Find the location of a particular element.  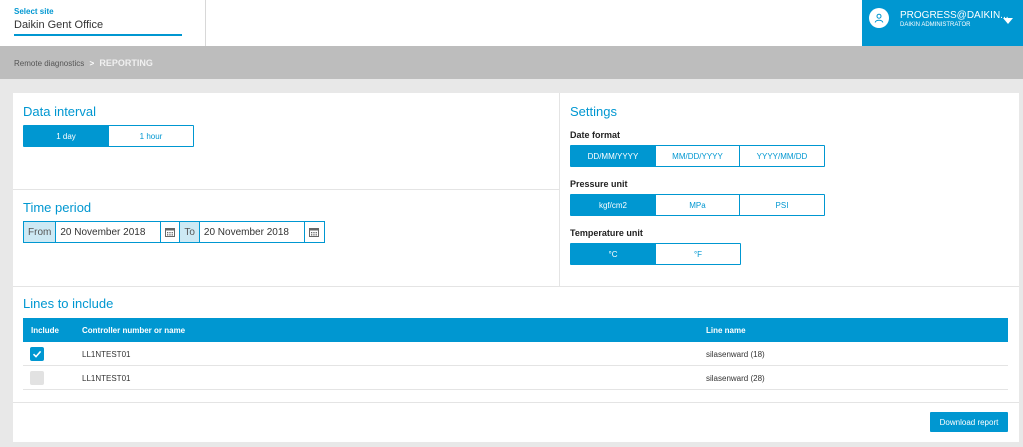

data-interval-title: Data interval is located at coordinates (59, 111).